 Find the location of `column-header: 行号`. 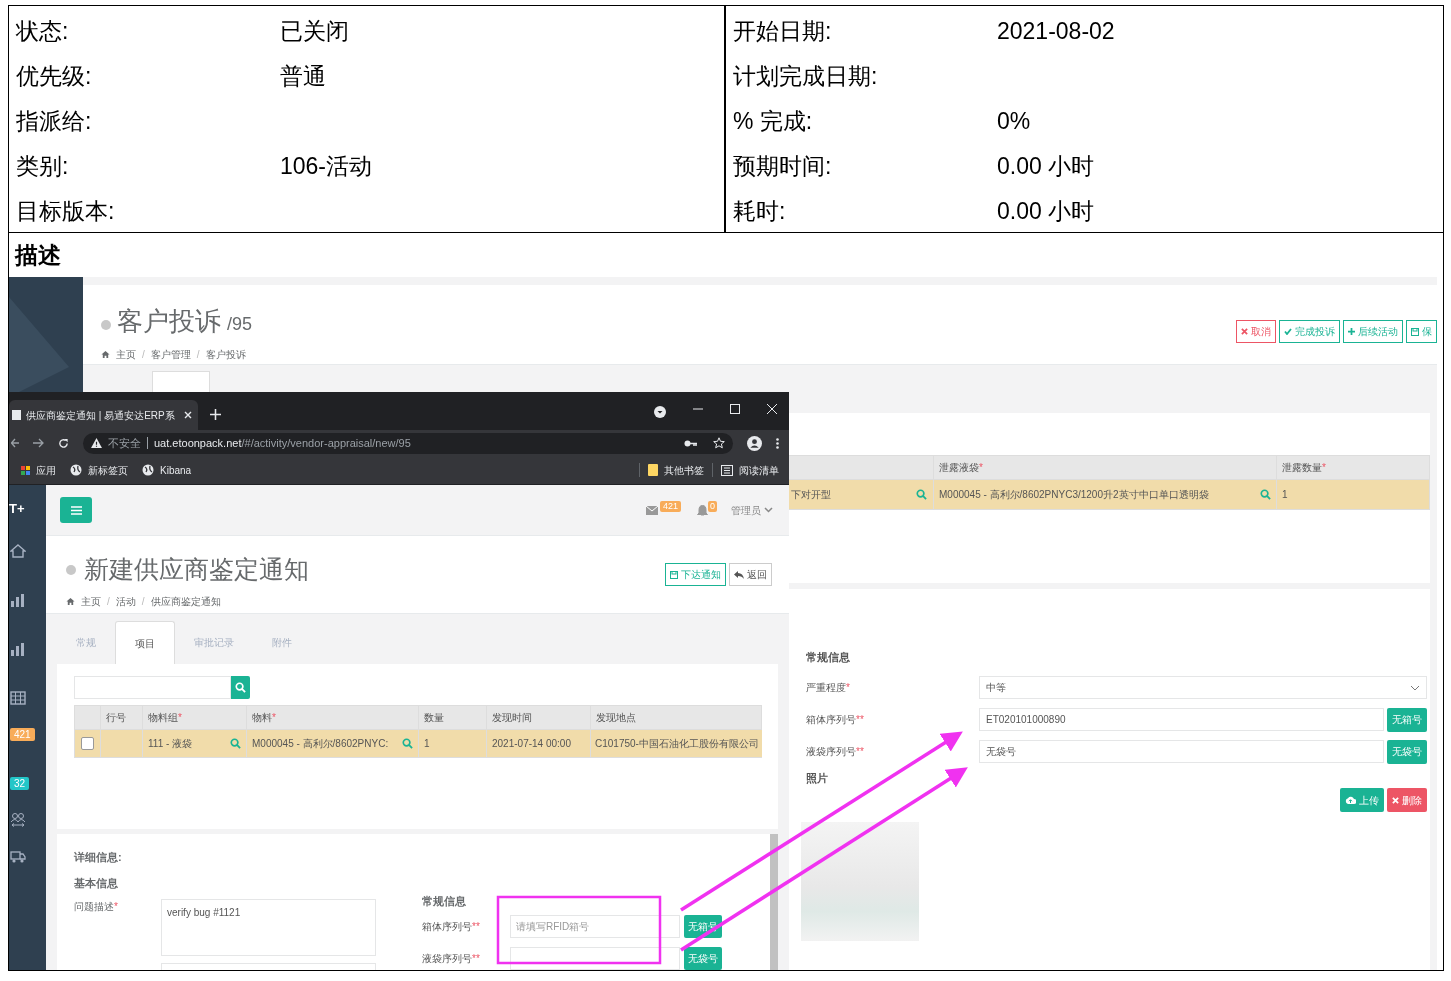

column-header: 行号 is located at coordinates (116, 718).